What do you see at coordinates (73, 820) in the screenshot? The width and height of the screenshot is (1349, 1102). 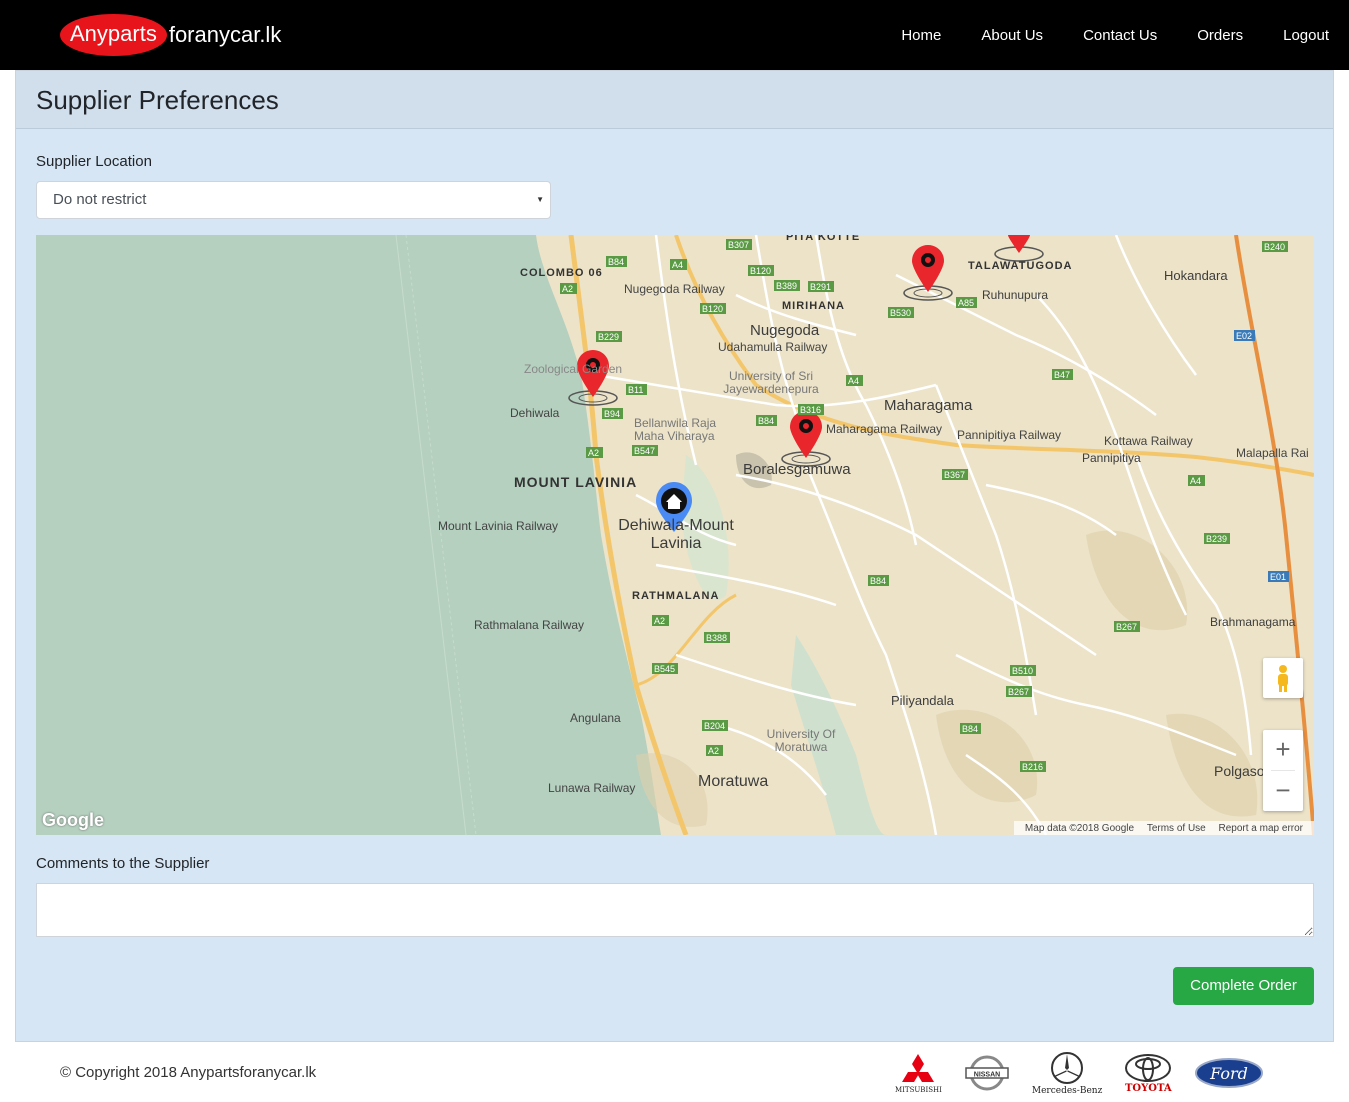 I see `google-logo: Google` at bounding box center [73, 820].